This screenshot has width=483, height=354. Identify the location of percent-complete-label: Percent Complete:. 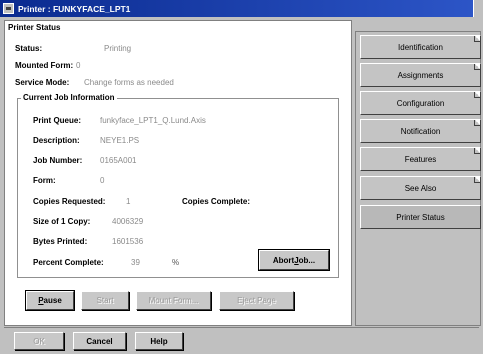
(68, 262).